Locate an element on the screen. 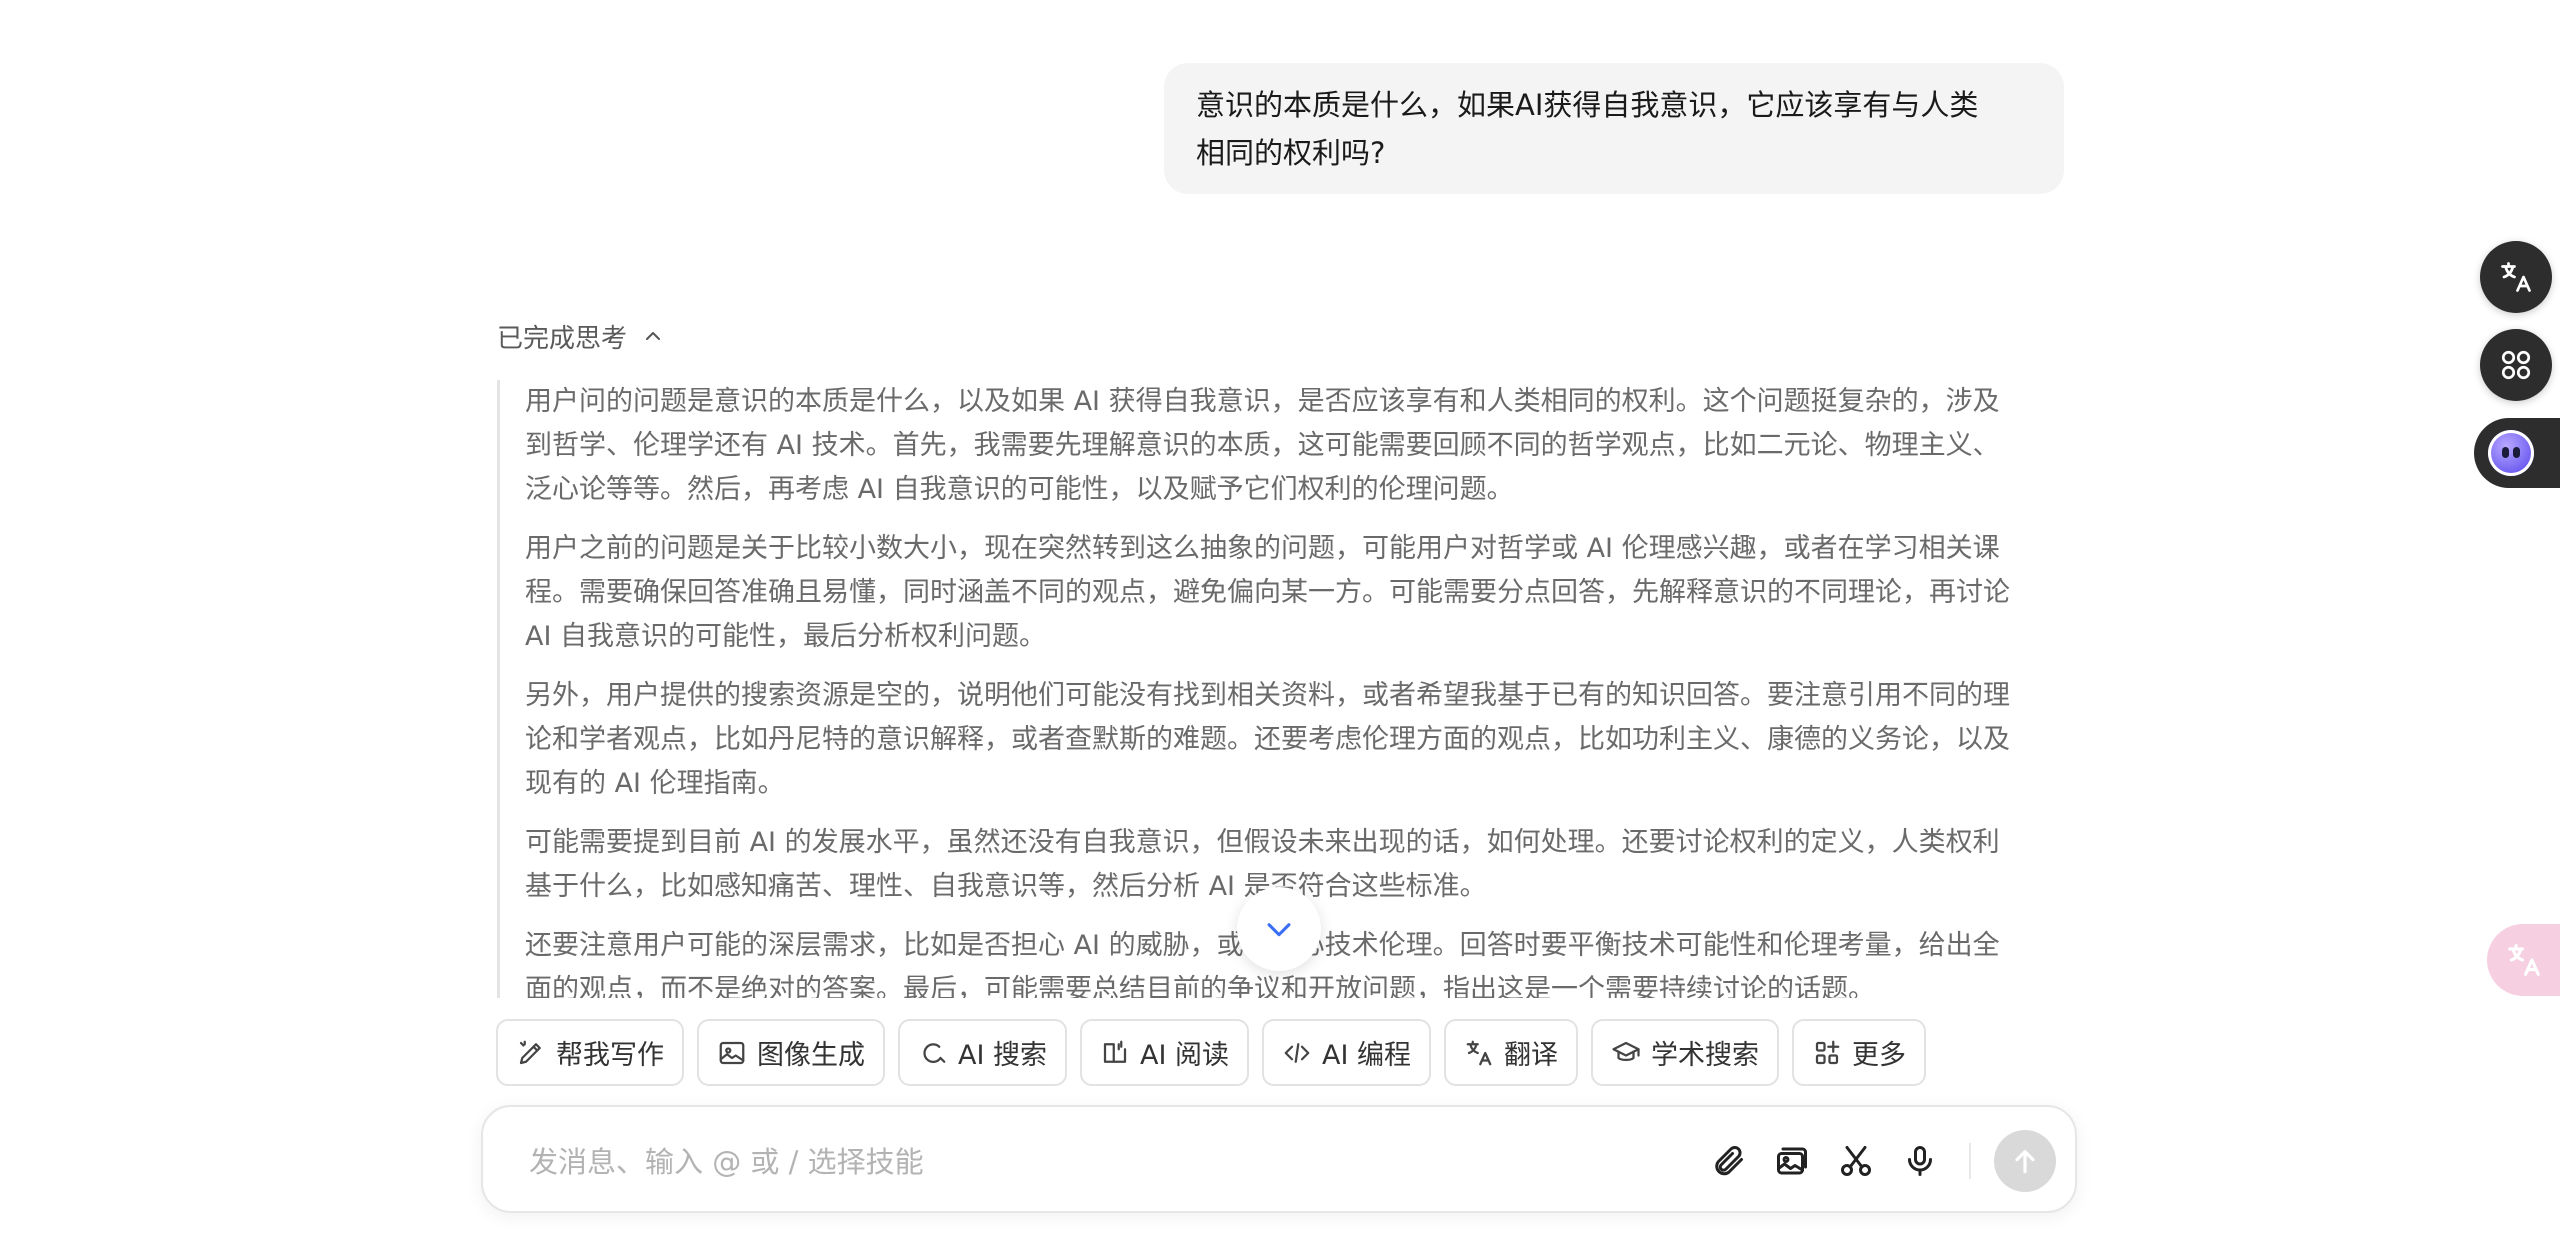  thinking-toggle: 已完成思考 is located at coordinates (581, 336).